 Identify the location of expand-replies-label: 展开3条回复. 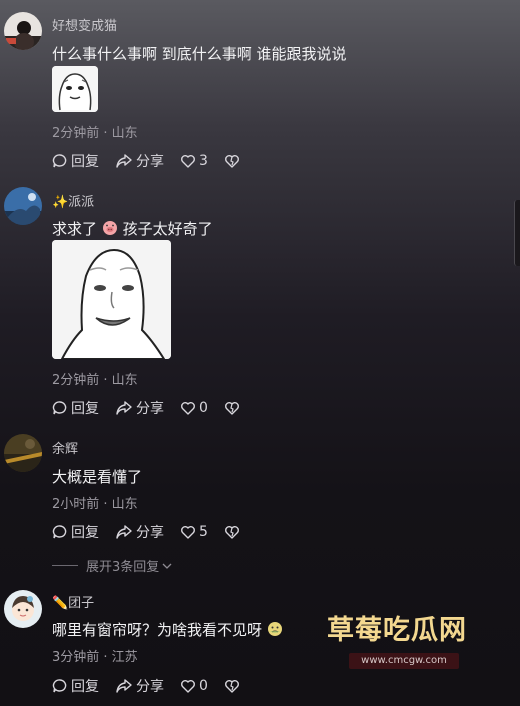
(123, 567).